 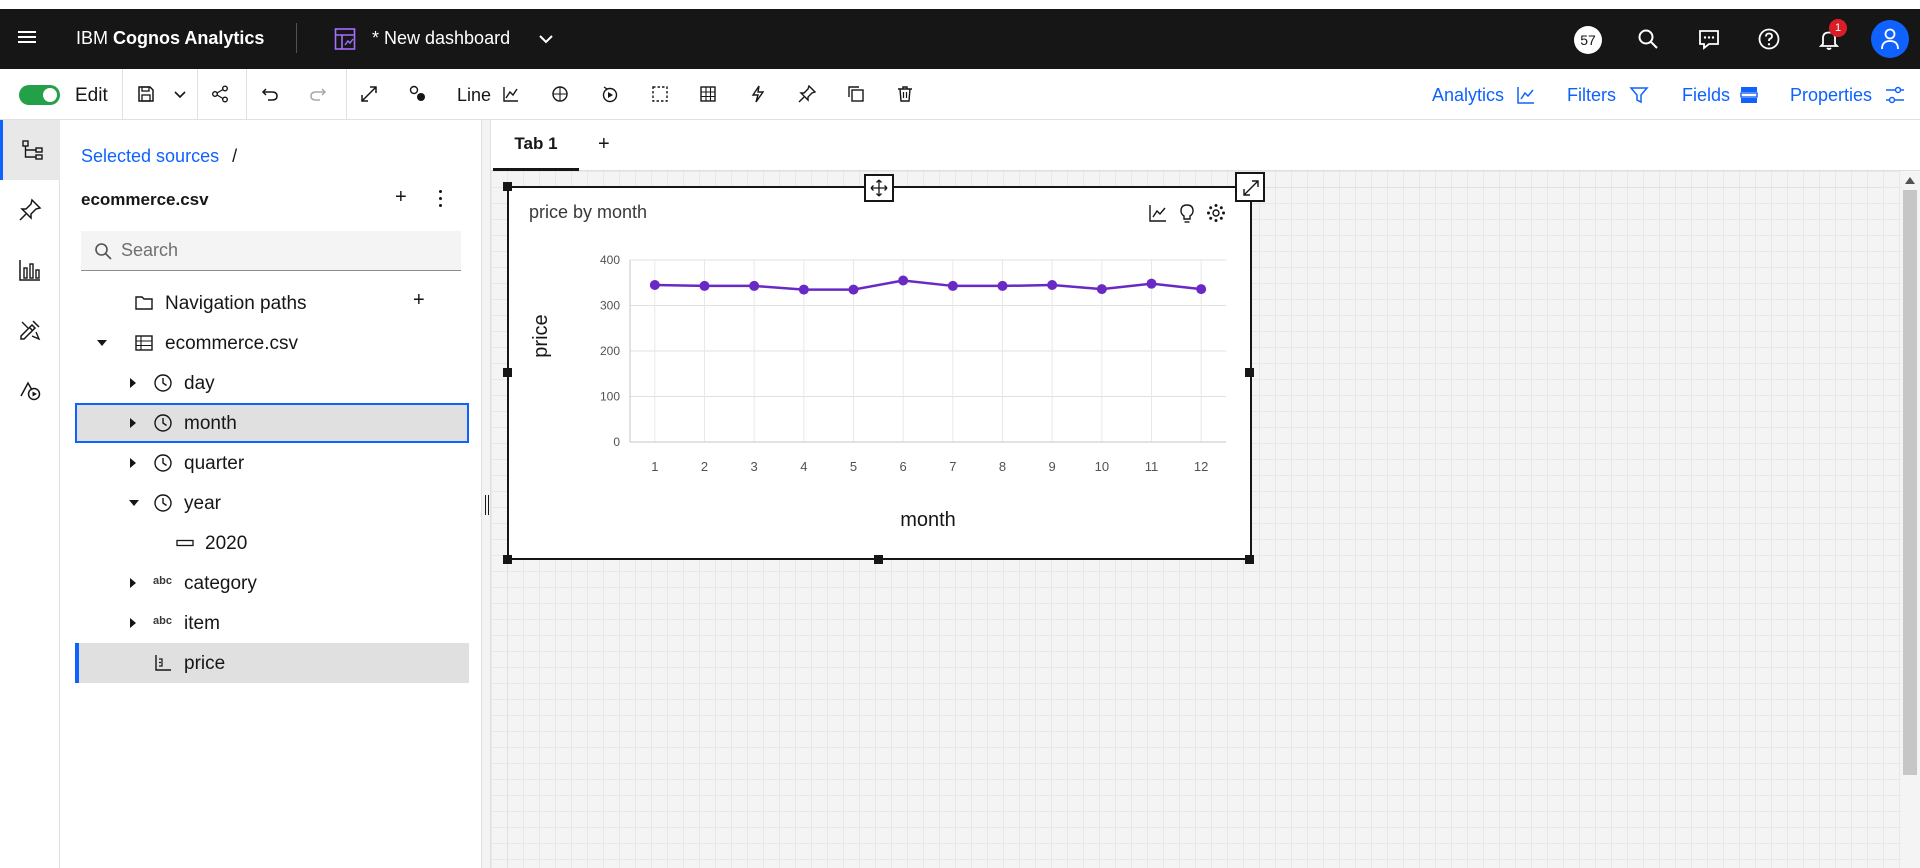 I want to click on tree-item-navigation-paths: Navigation paths +, so click(x=272, y=303).